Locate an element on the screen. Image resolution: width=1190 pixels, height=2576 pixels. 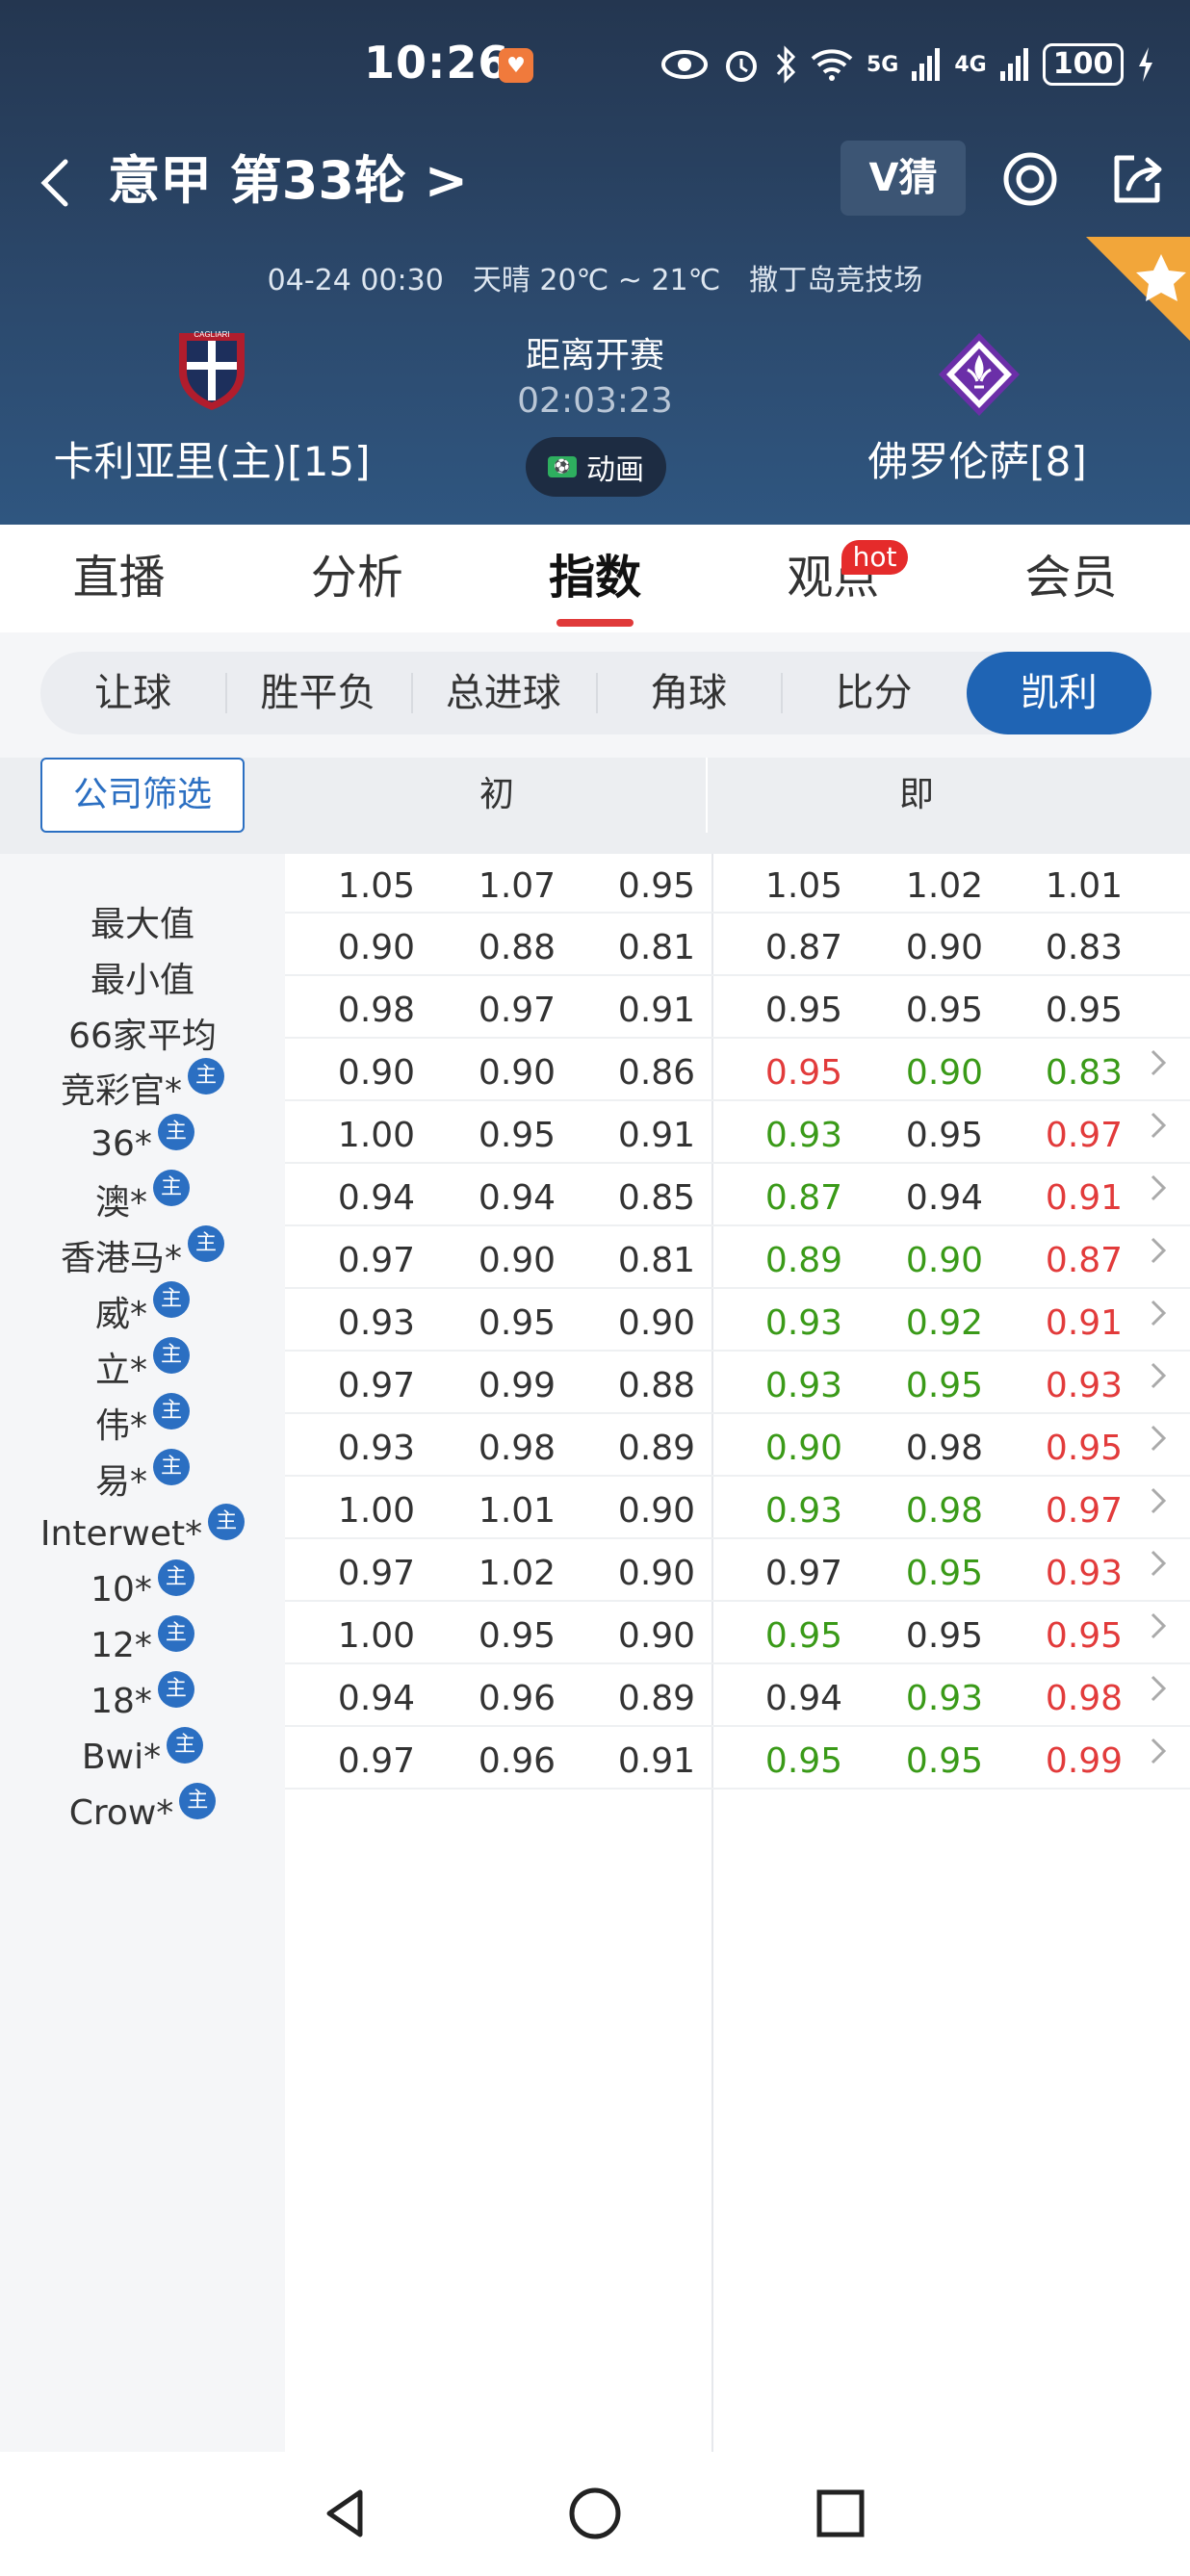
table-row: 0.97 0.99 0.88 0.93 0.95 0.93 is located at coordinates (738, 1383).